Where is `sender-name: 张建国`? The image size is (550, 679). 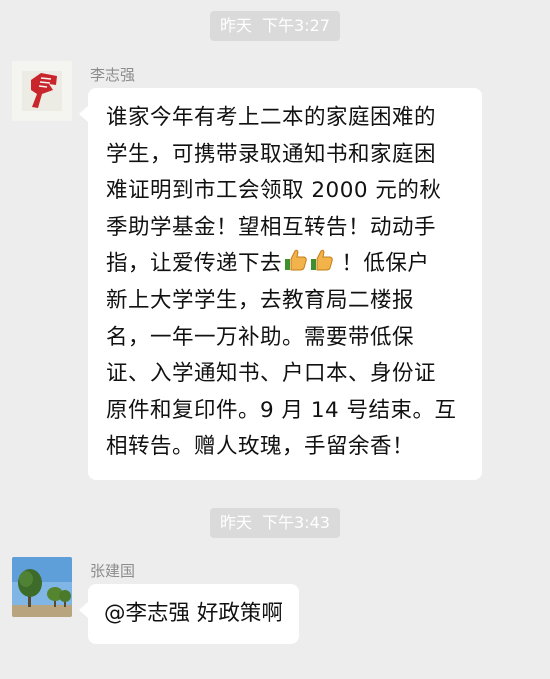
sender-name: 张建国 is located at coordinates (113, 571).